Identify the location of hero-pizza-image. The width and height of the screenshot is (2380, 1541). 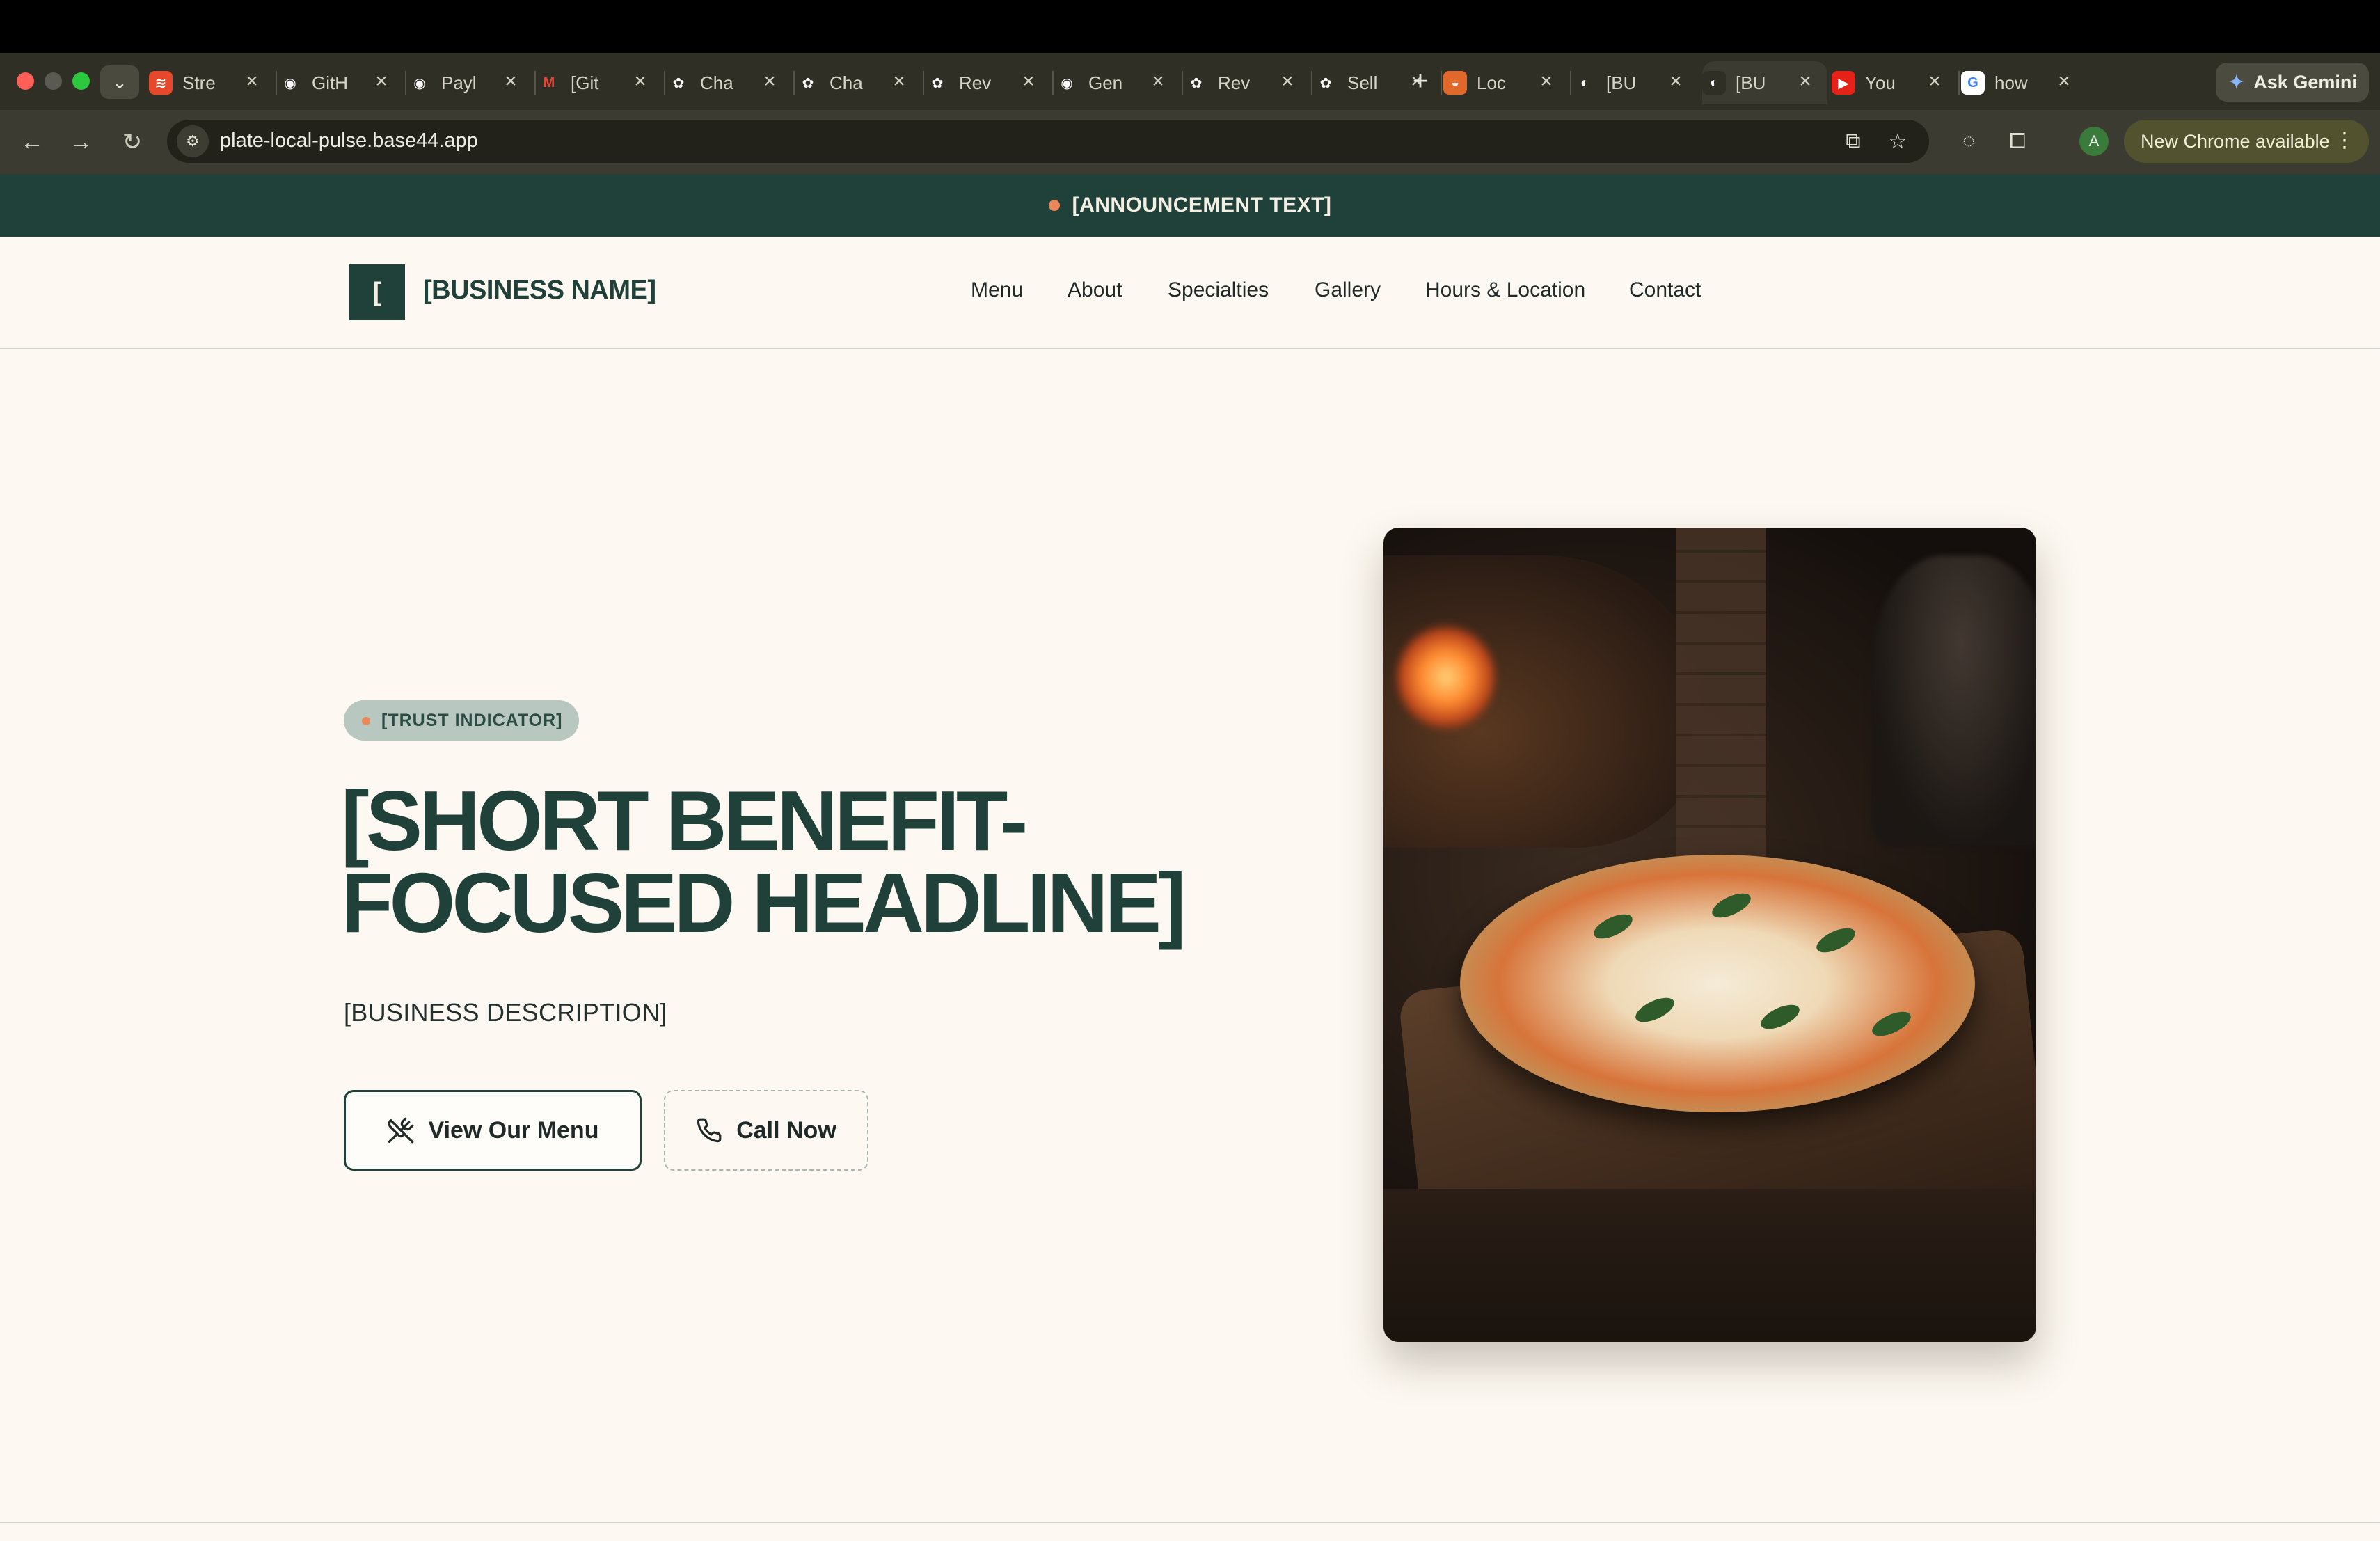
(1709, 935).